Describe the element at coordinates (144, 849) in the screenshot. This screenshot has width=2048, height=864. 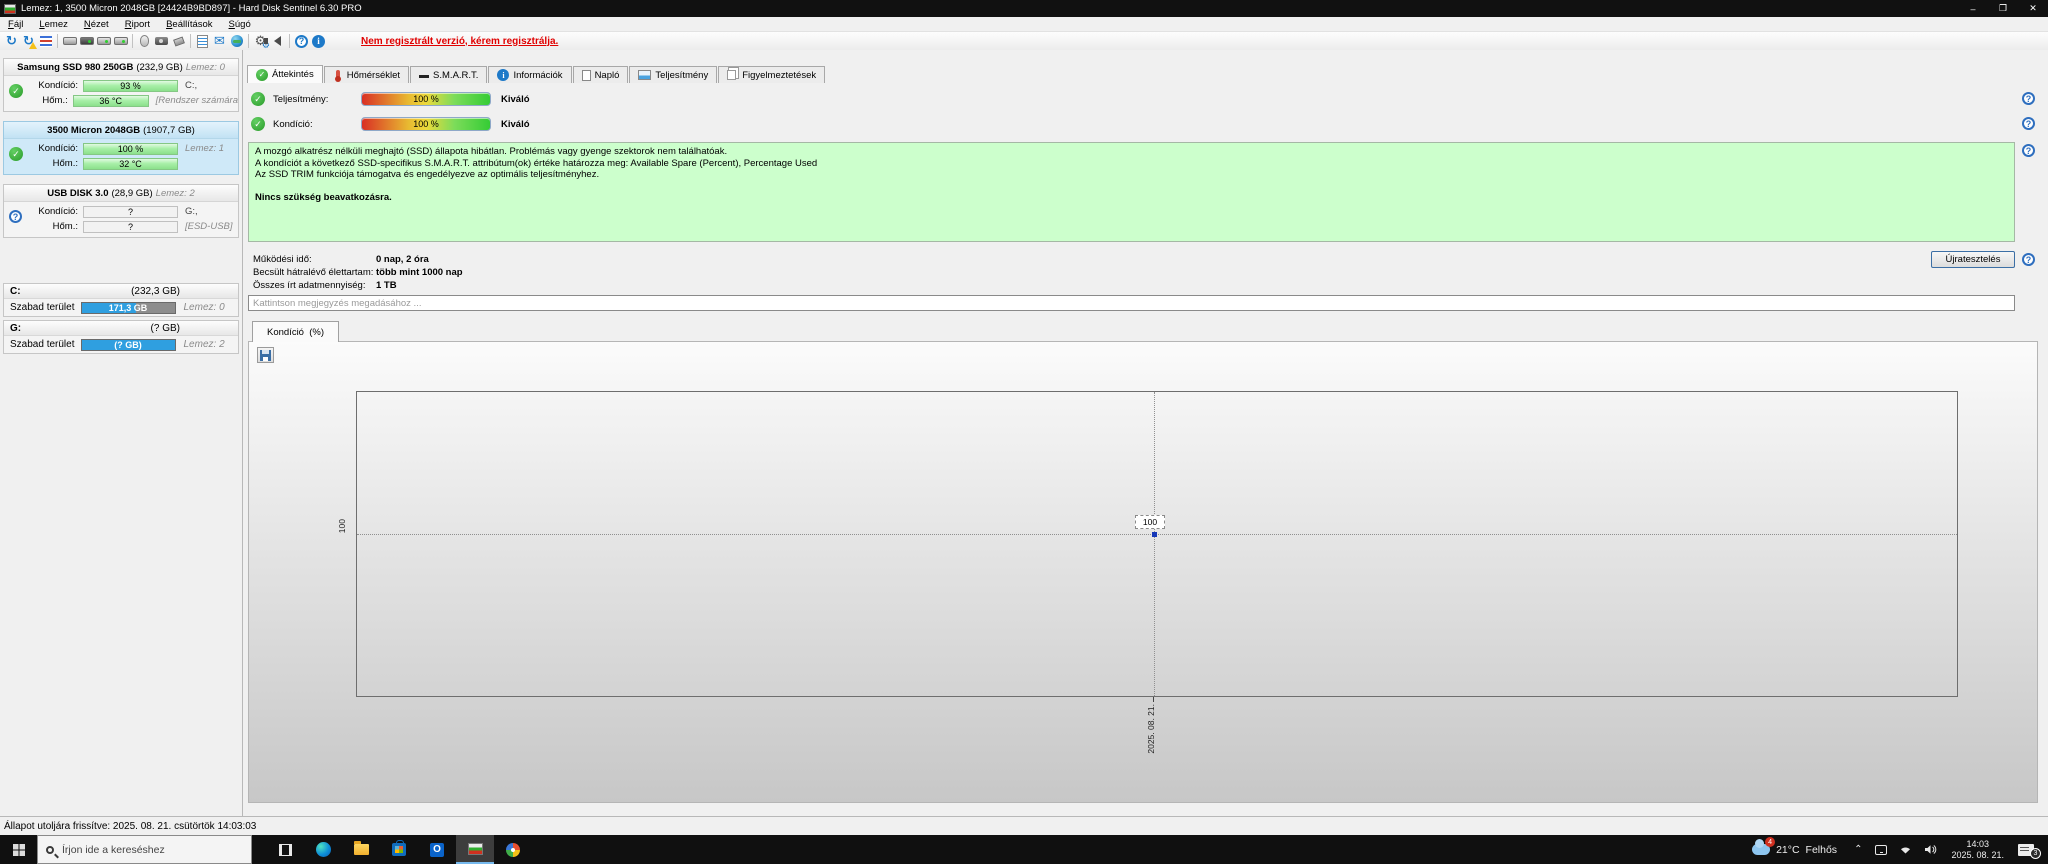
I see `taskbar-search: Írjon ide a kereséshez` at that location.